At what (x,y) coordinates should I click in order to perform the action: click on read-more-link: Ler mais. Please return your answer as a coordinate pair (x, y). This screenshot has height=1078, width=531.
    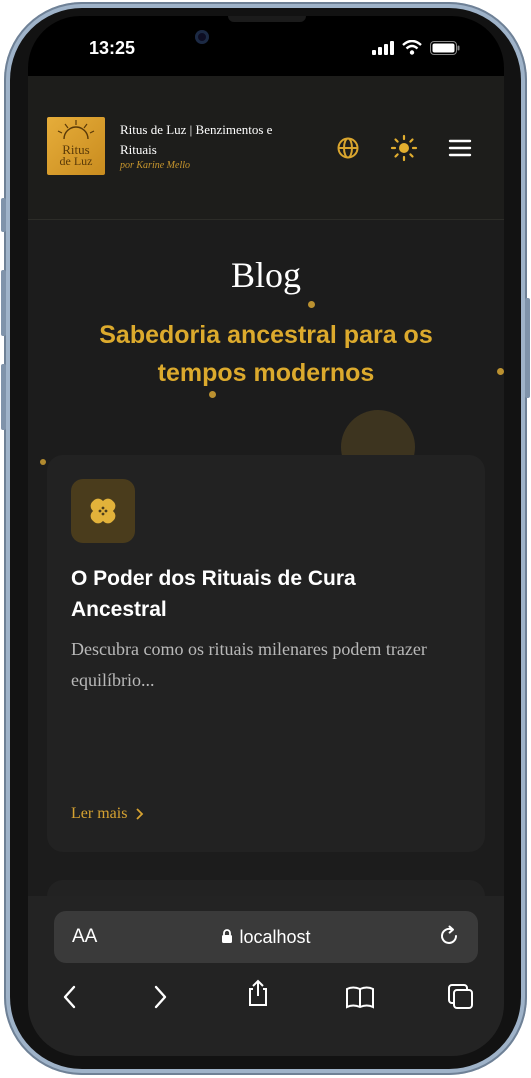
    Looking at the image, I should click on (108, 814).